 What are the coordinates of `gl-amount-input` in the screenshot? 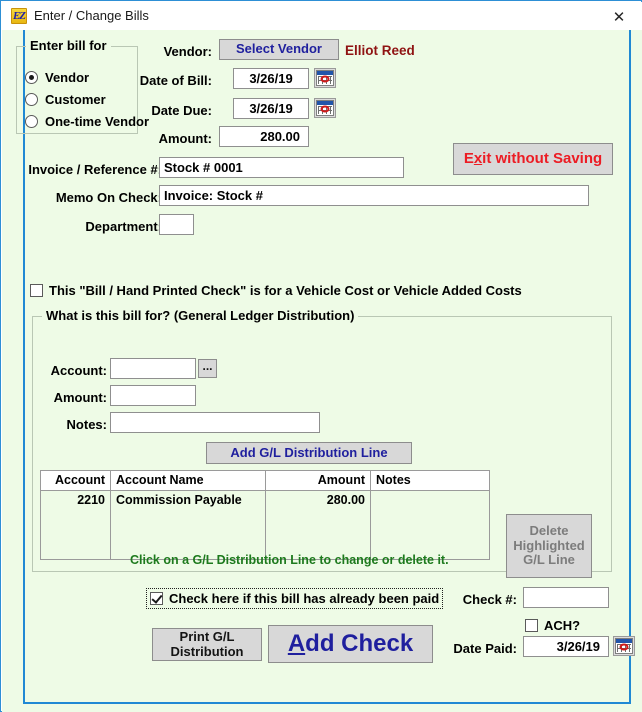 It's located at (153, 395).